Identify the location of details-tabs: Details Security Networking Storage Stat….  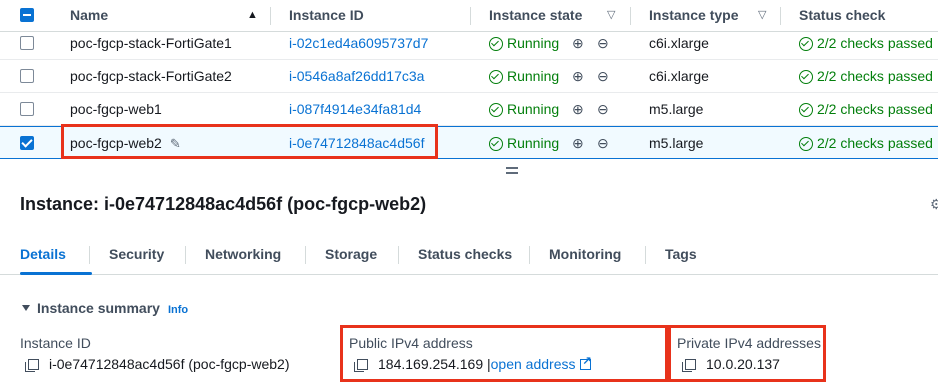
(469, 256).